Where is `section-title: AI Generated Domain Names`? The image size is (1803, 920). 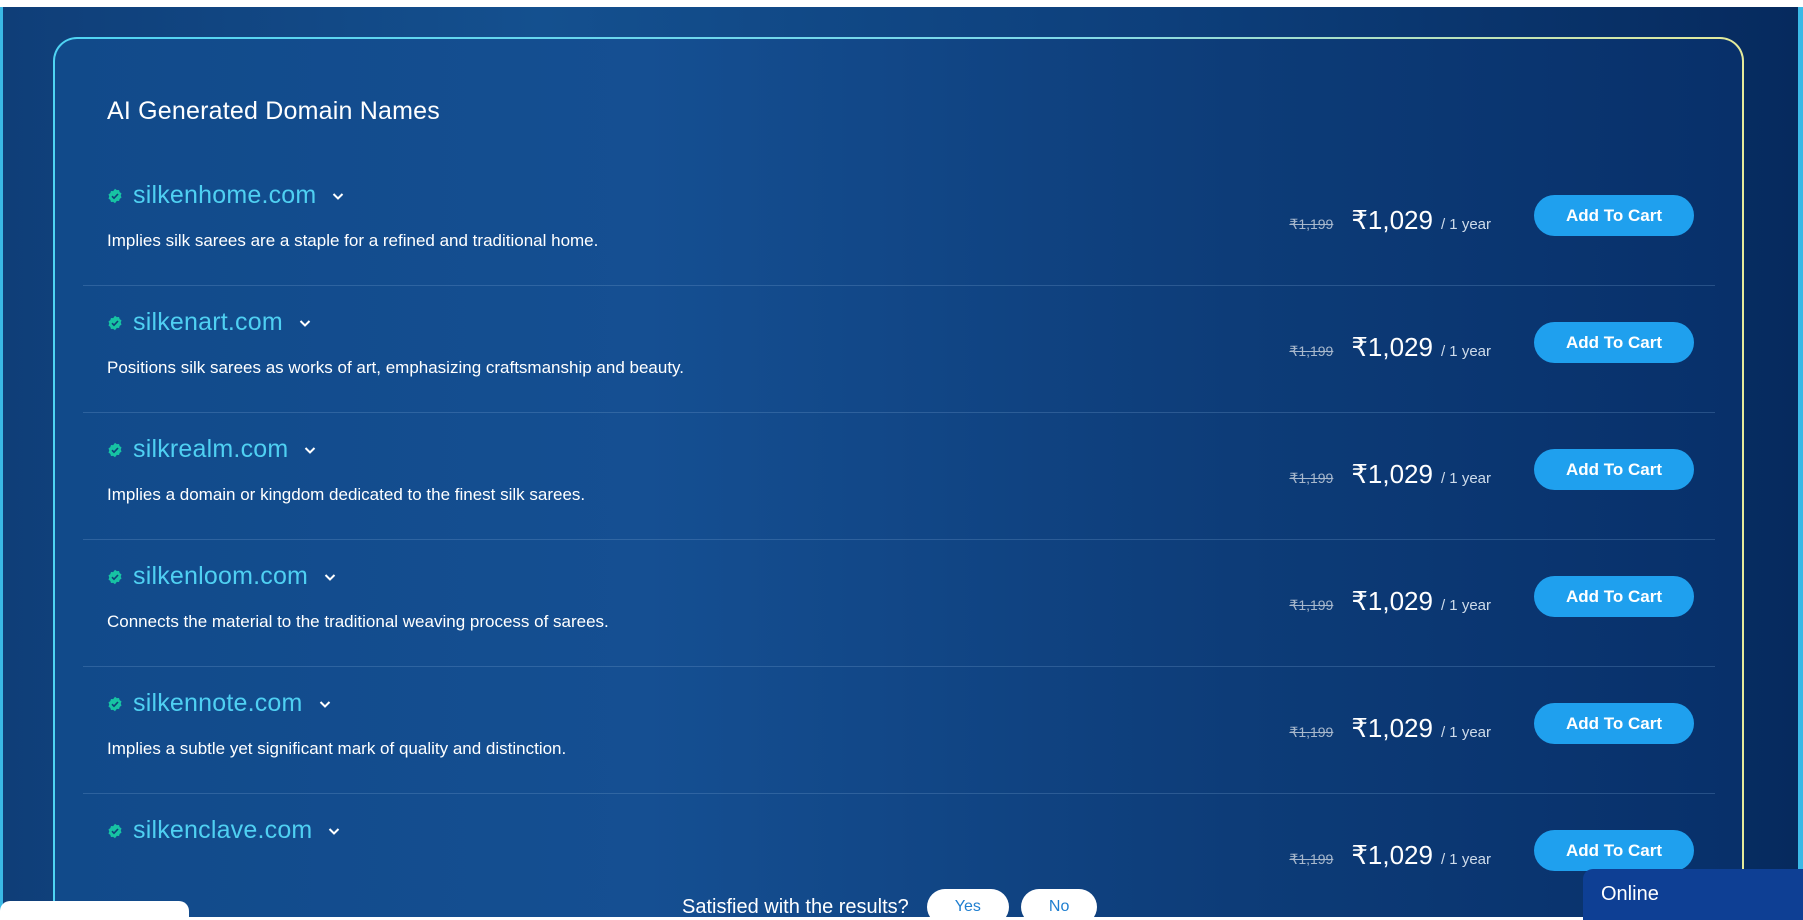
section-title: AI Generated Domain Names is located at coordinates (273, 111).